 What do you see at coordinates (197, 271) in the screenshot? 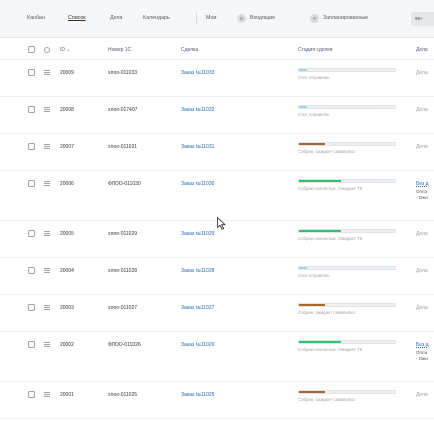
I see `deal-link: Заказ №11028` at bounding box center [197, 271].